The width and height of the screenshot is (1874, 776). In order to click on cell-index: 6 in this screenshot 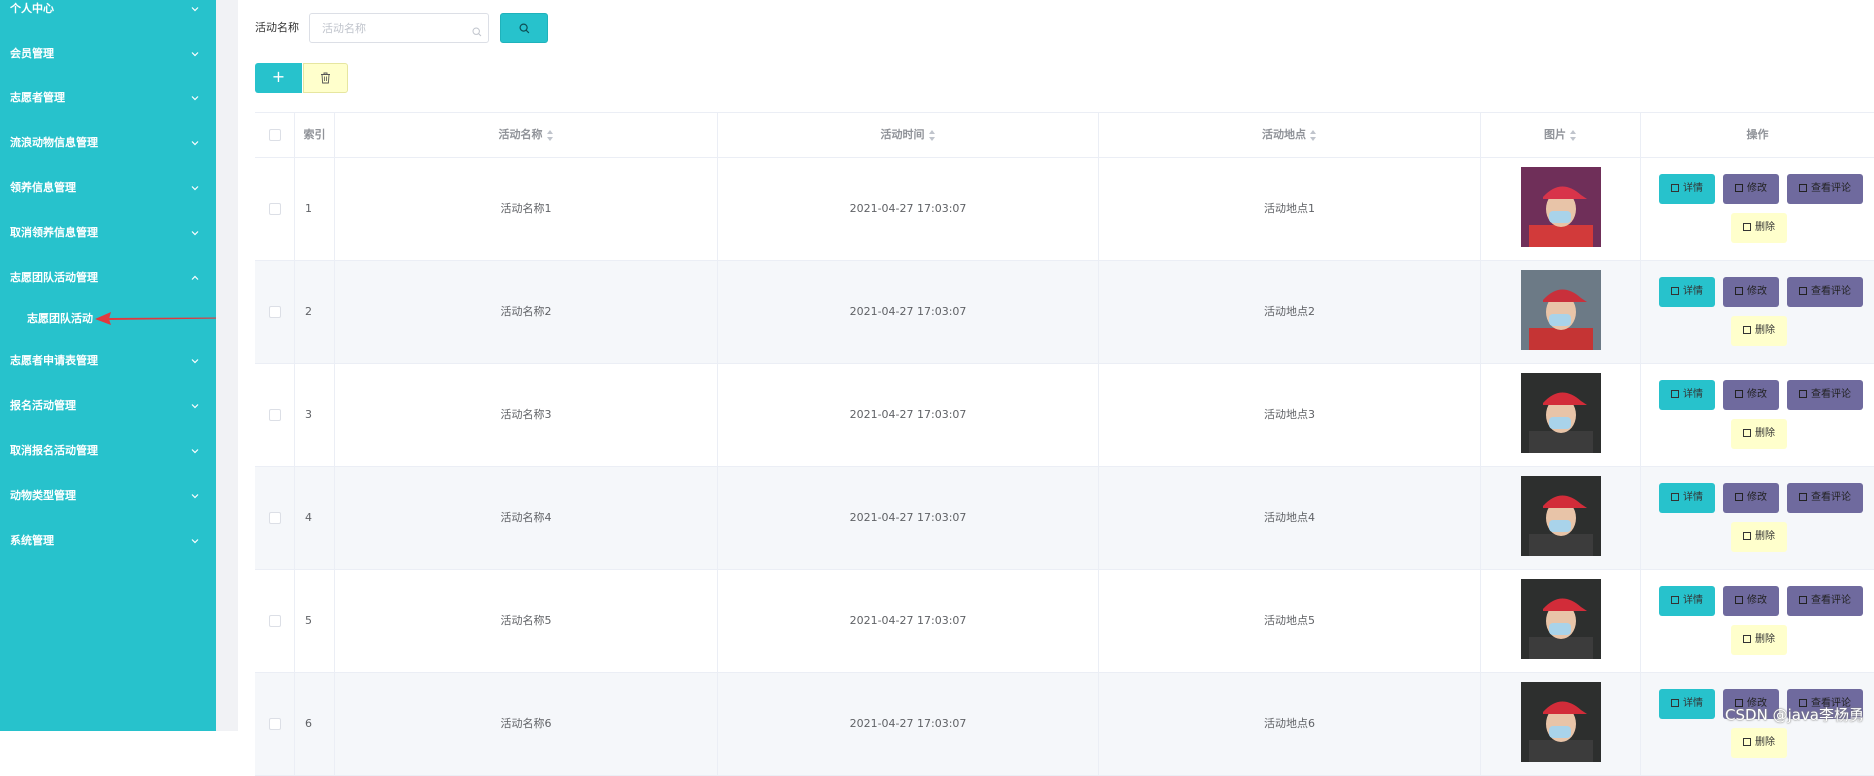, I will do `click(315, 724)`.